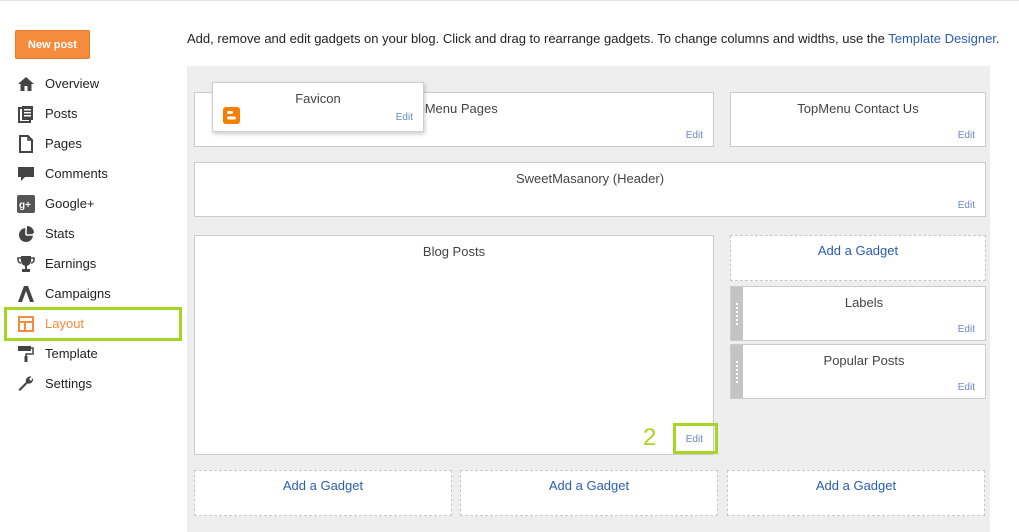 This screenshot has width=1019, height=532. I want to click on sidebar-item-google-plus: g+ Google+, so click(92, 204).